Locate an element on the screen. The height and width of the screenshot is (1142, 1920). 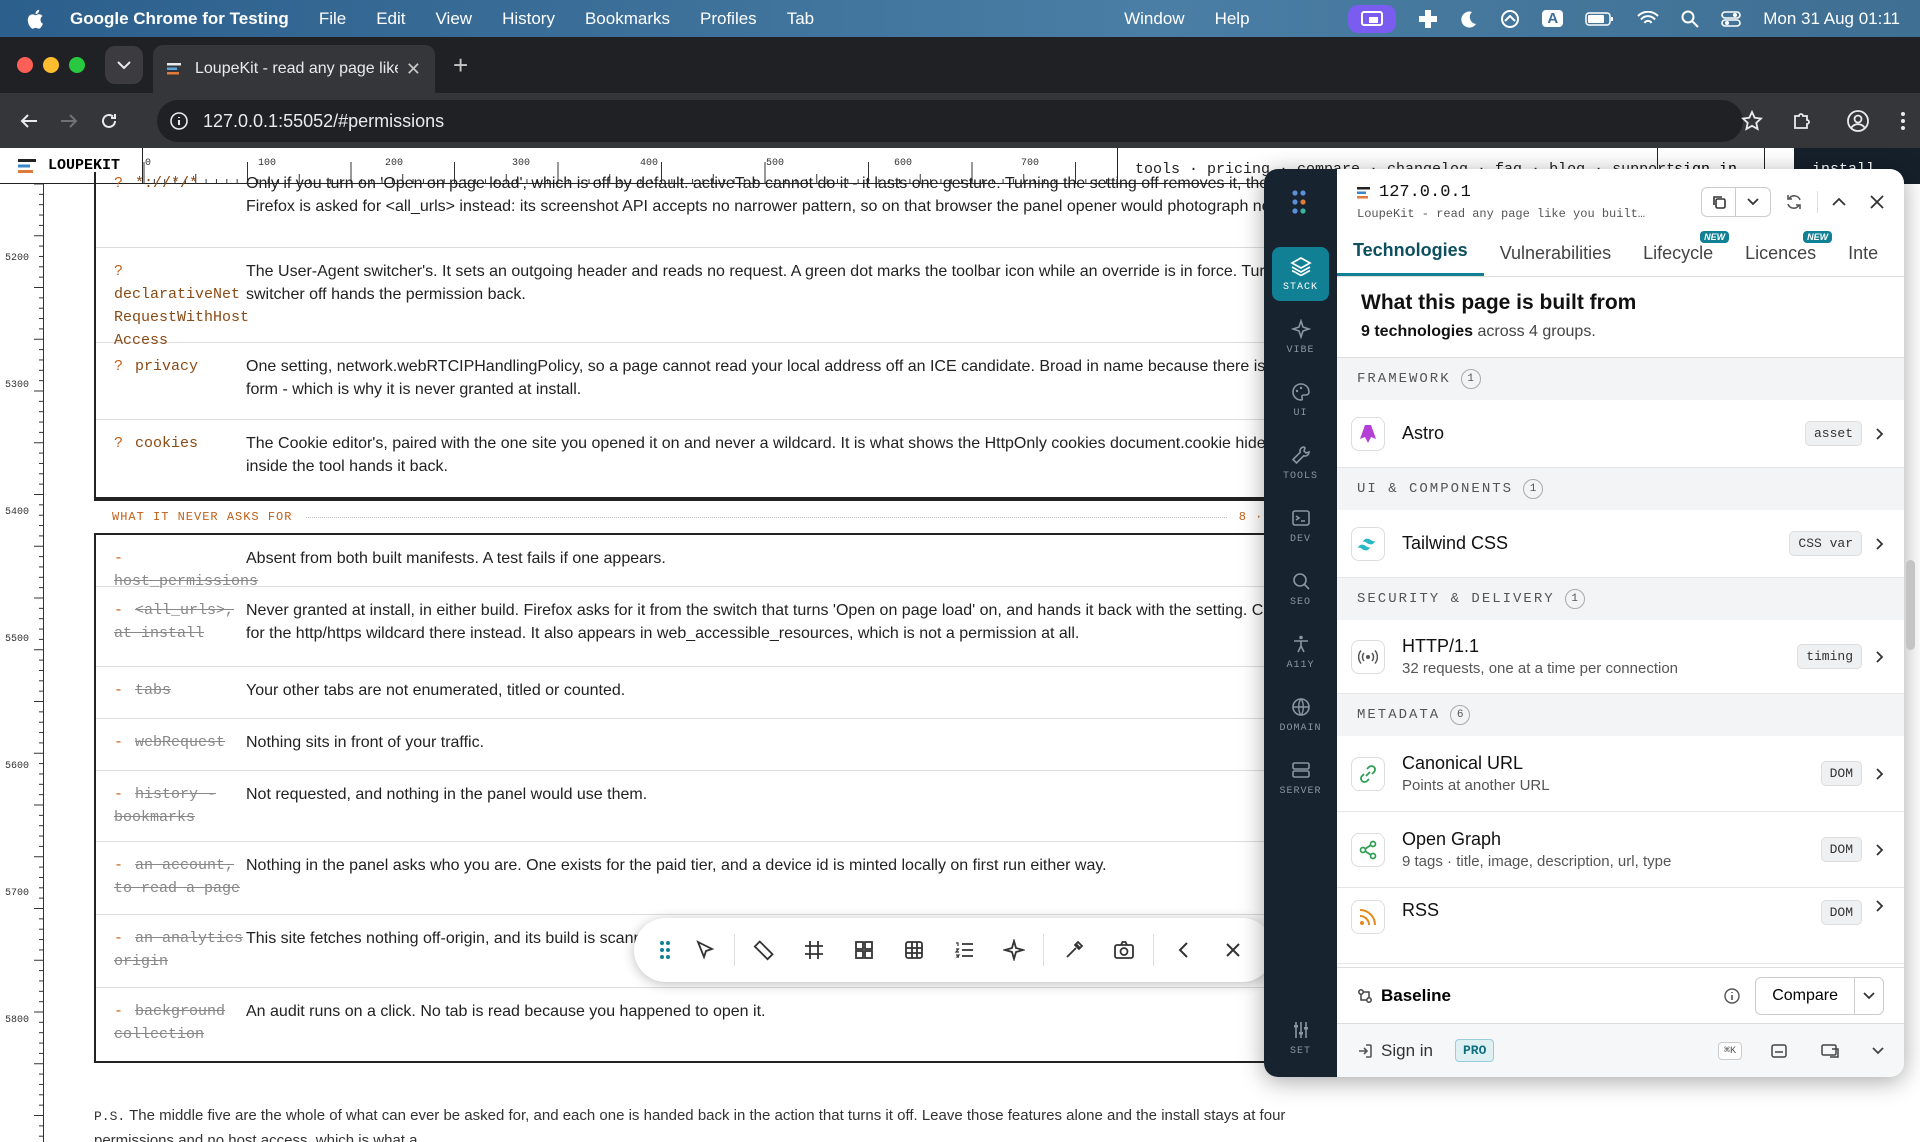
sync-circle-icon is located at coordinates (1510, 19).